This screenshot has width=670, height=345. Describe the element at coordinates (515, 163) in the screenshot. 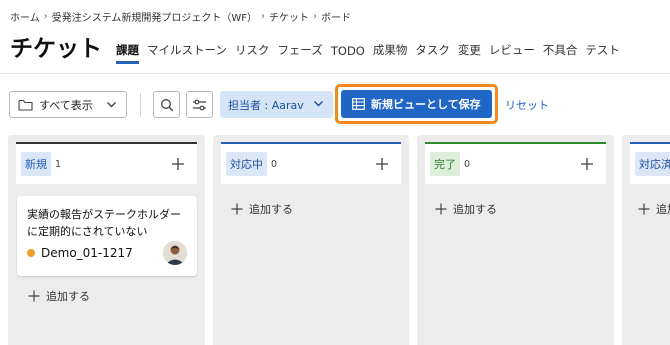

I see `column-header: 完了 0` at that location.